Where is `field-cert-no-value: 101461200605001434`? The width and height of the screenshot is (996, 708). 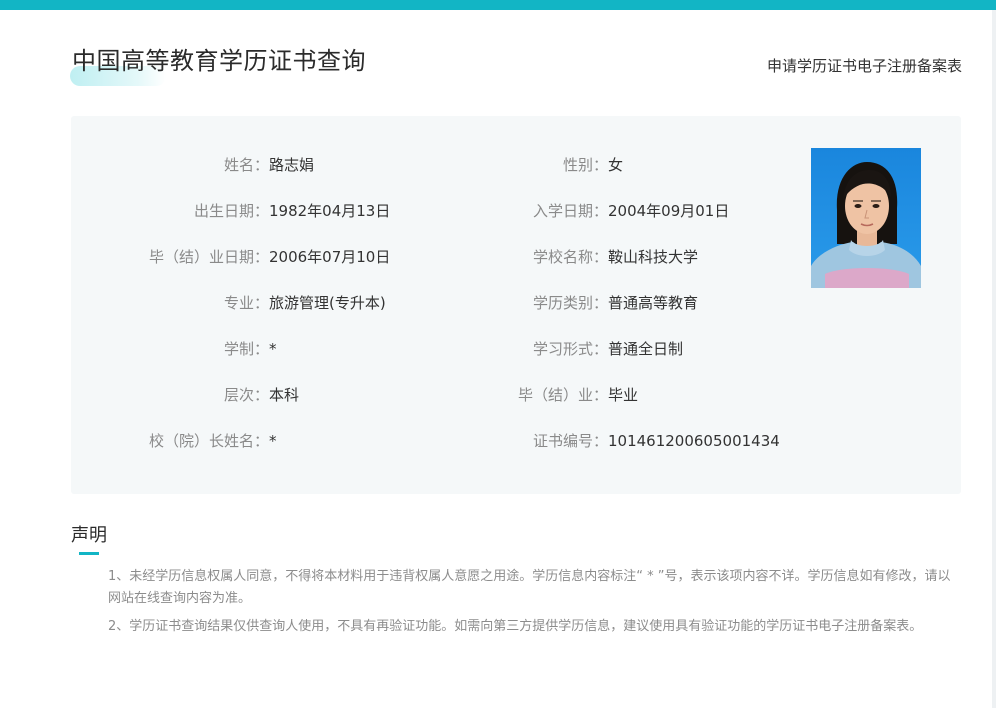 field-cert-no-value: 101461200605001434 is located at coordinates (694, 441).